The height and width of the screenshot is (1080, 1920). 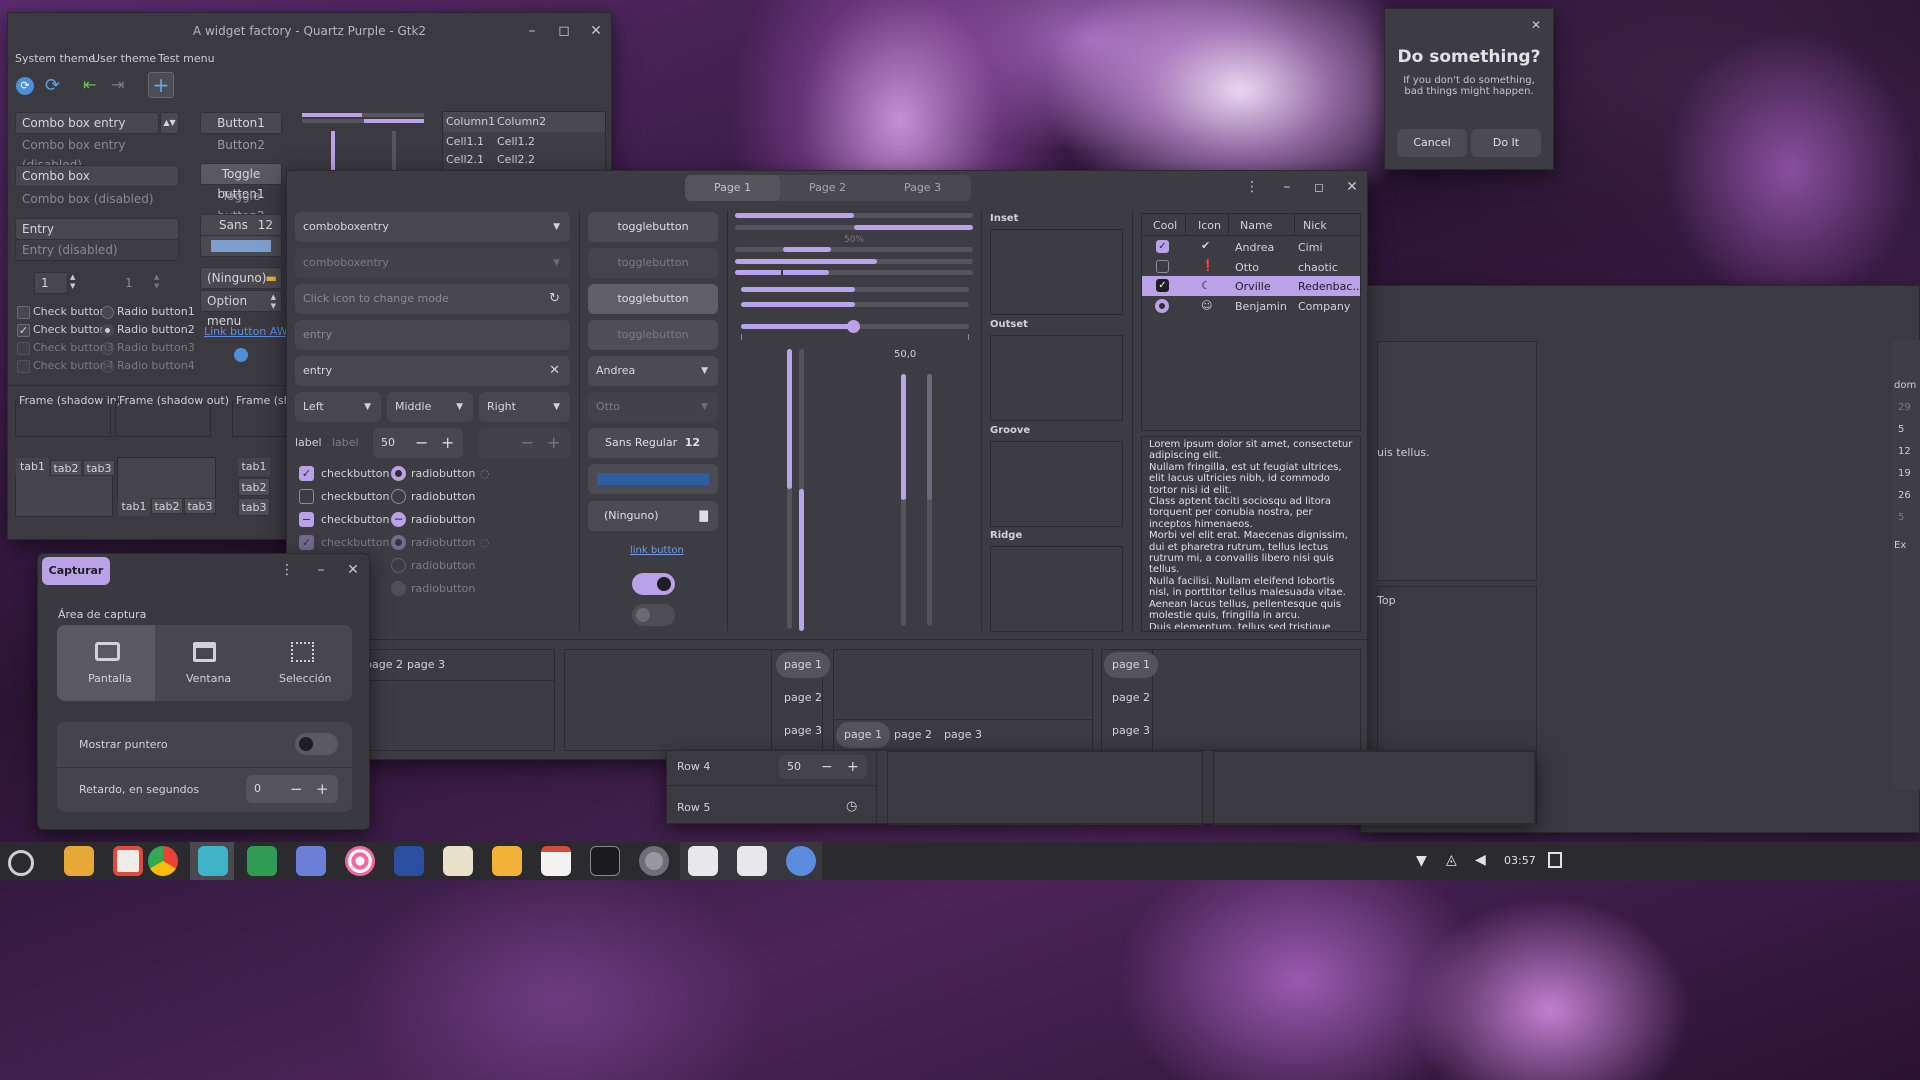 I want to click on combo-middle: Middle ▼, so click(x=430, y=407).